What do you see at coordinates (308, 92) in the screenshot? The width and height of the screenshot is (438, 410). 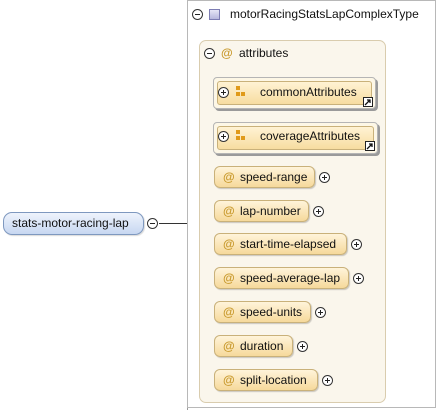 I see `attribute-group-label: commonAttributes` at bounding box center [308, 92].